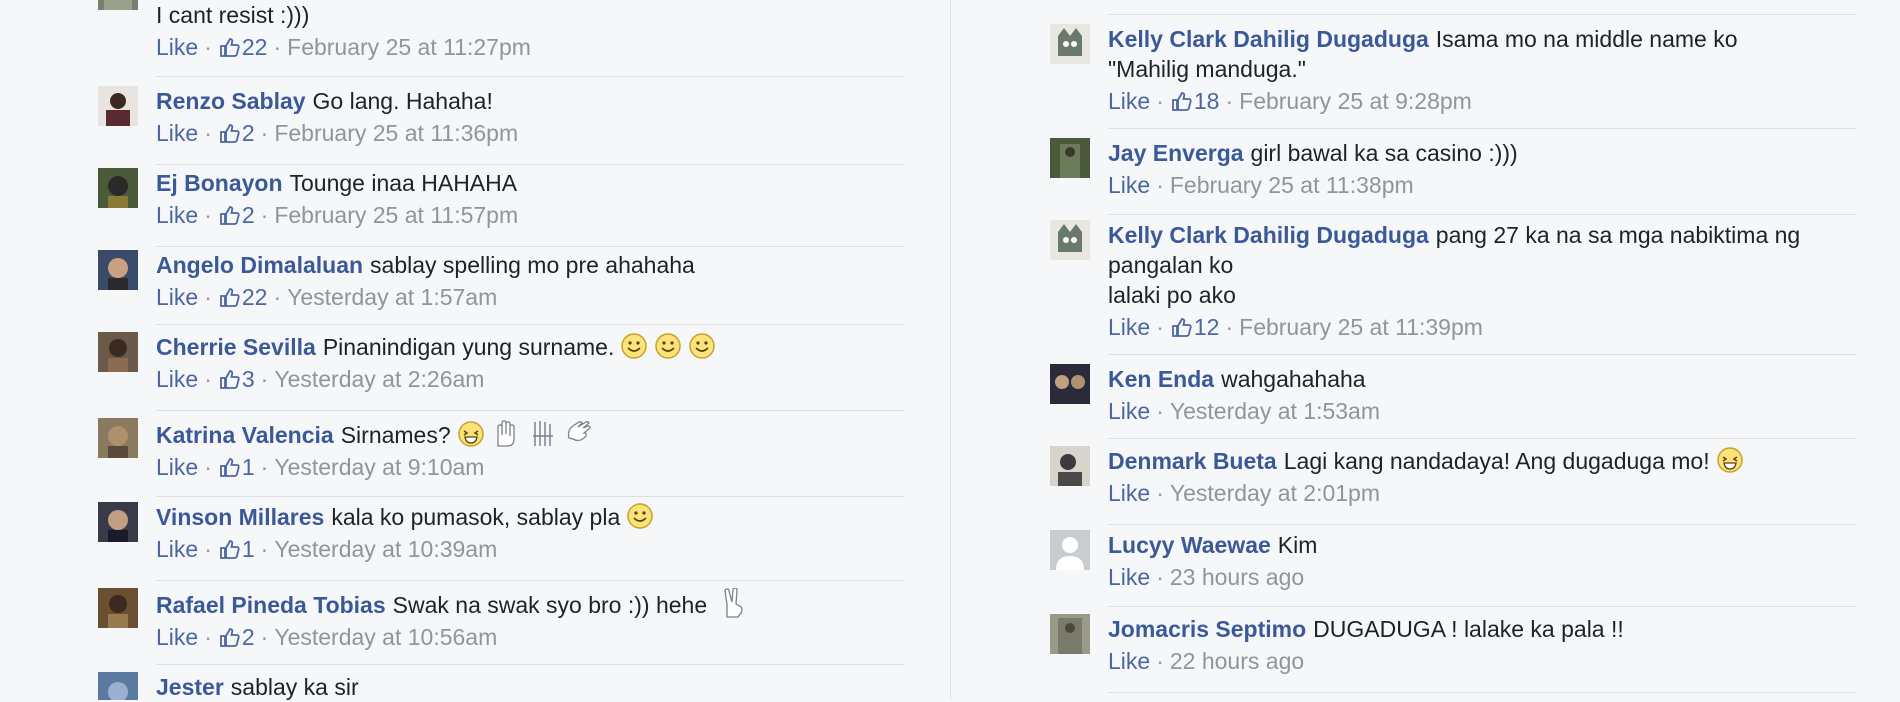 The width and height of the screenshot is (1900, 702). I want to click on comment-text: sablay ka sir, so click(294, 687).